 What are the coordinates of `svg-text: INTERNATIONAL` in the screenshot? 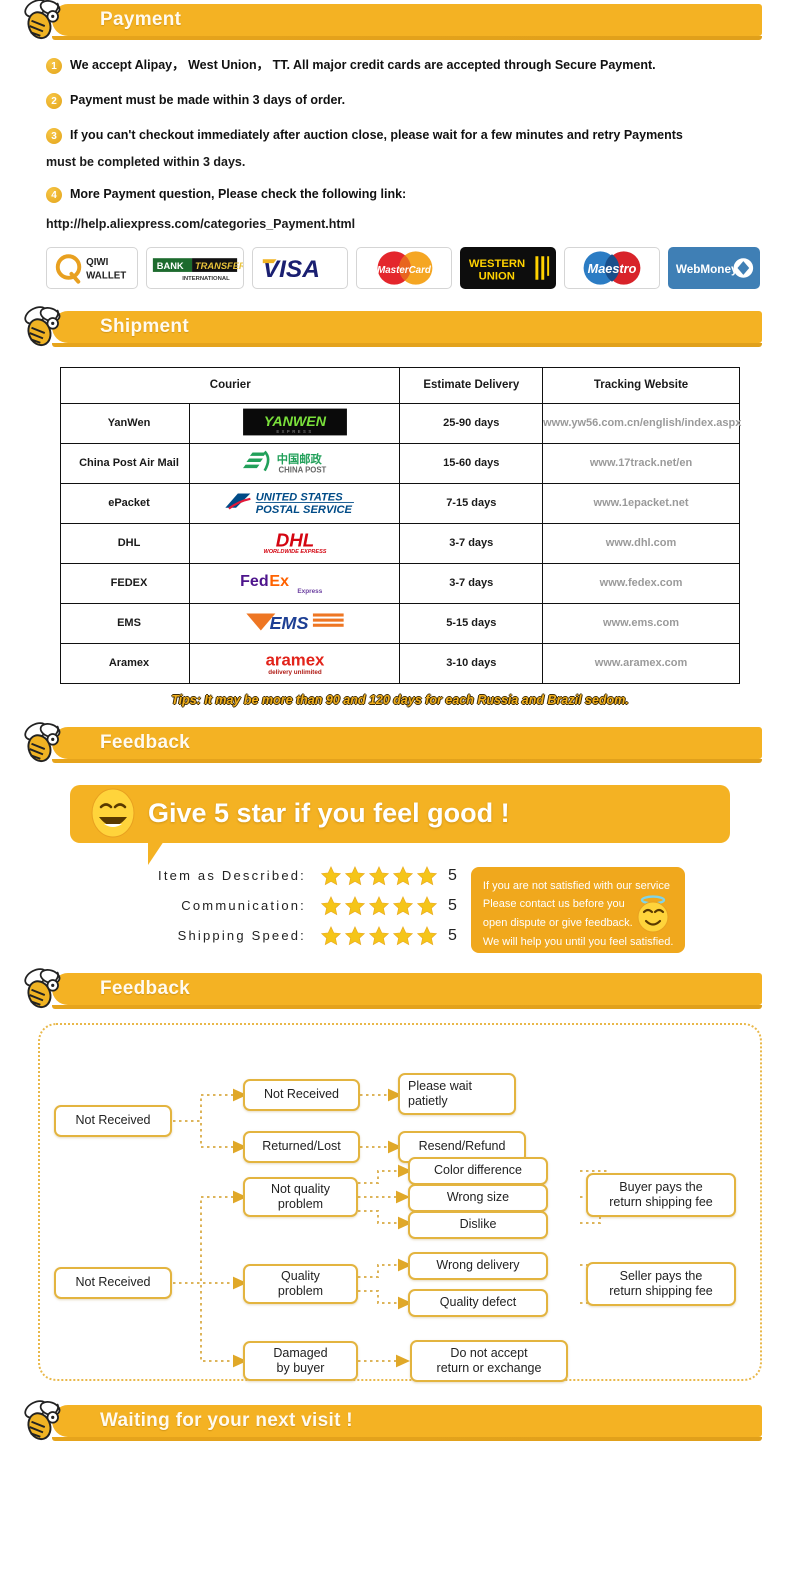 It's located at (206, 278).